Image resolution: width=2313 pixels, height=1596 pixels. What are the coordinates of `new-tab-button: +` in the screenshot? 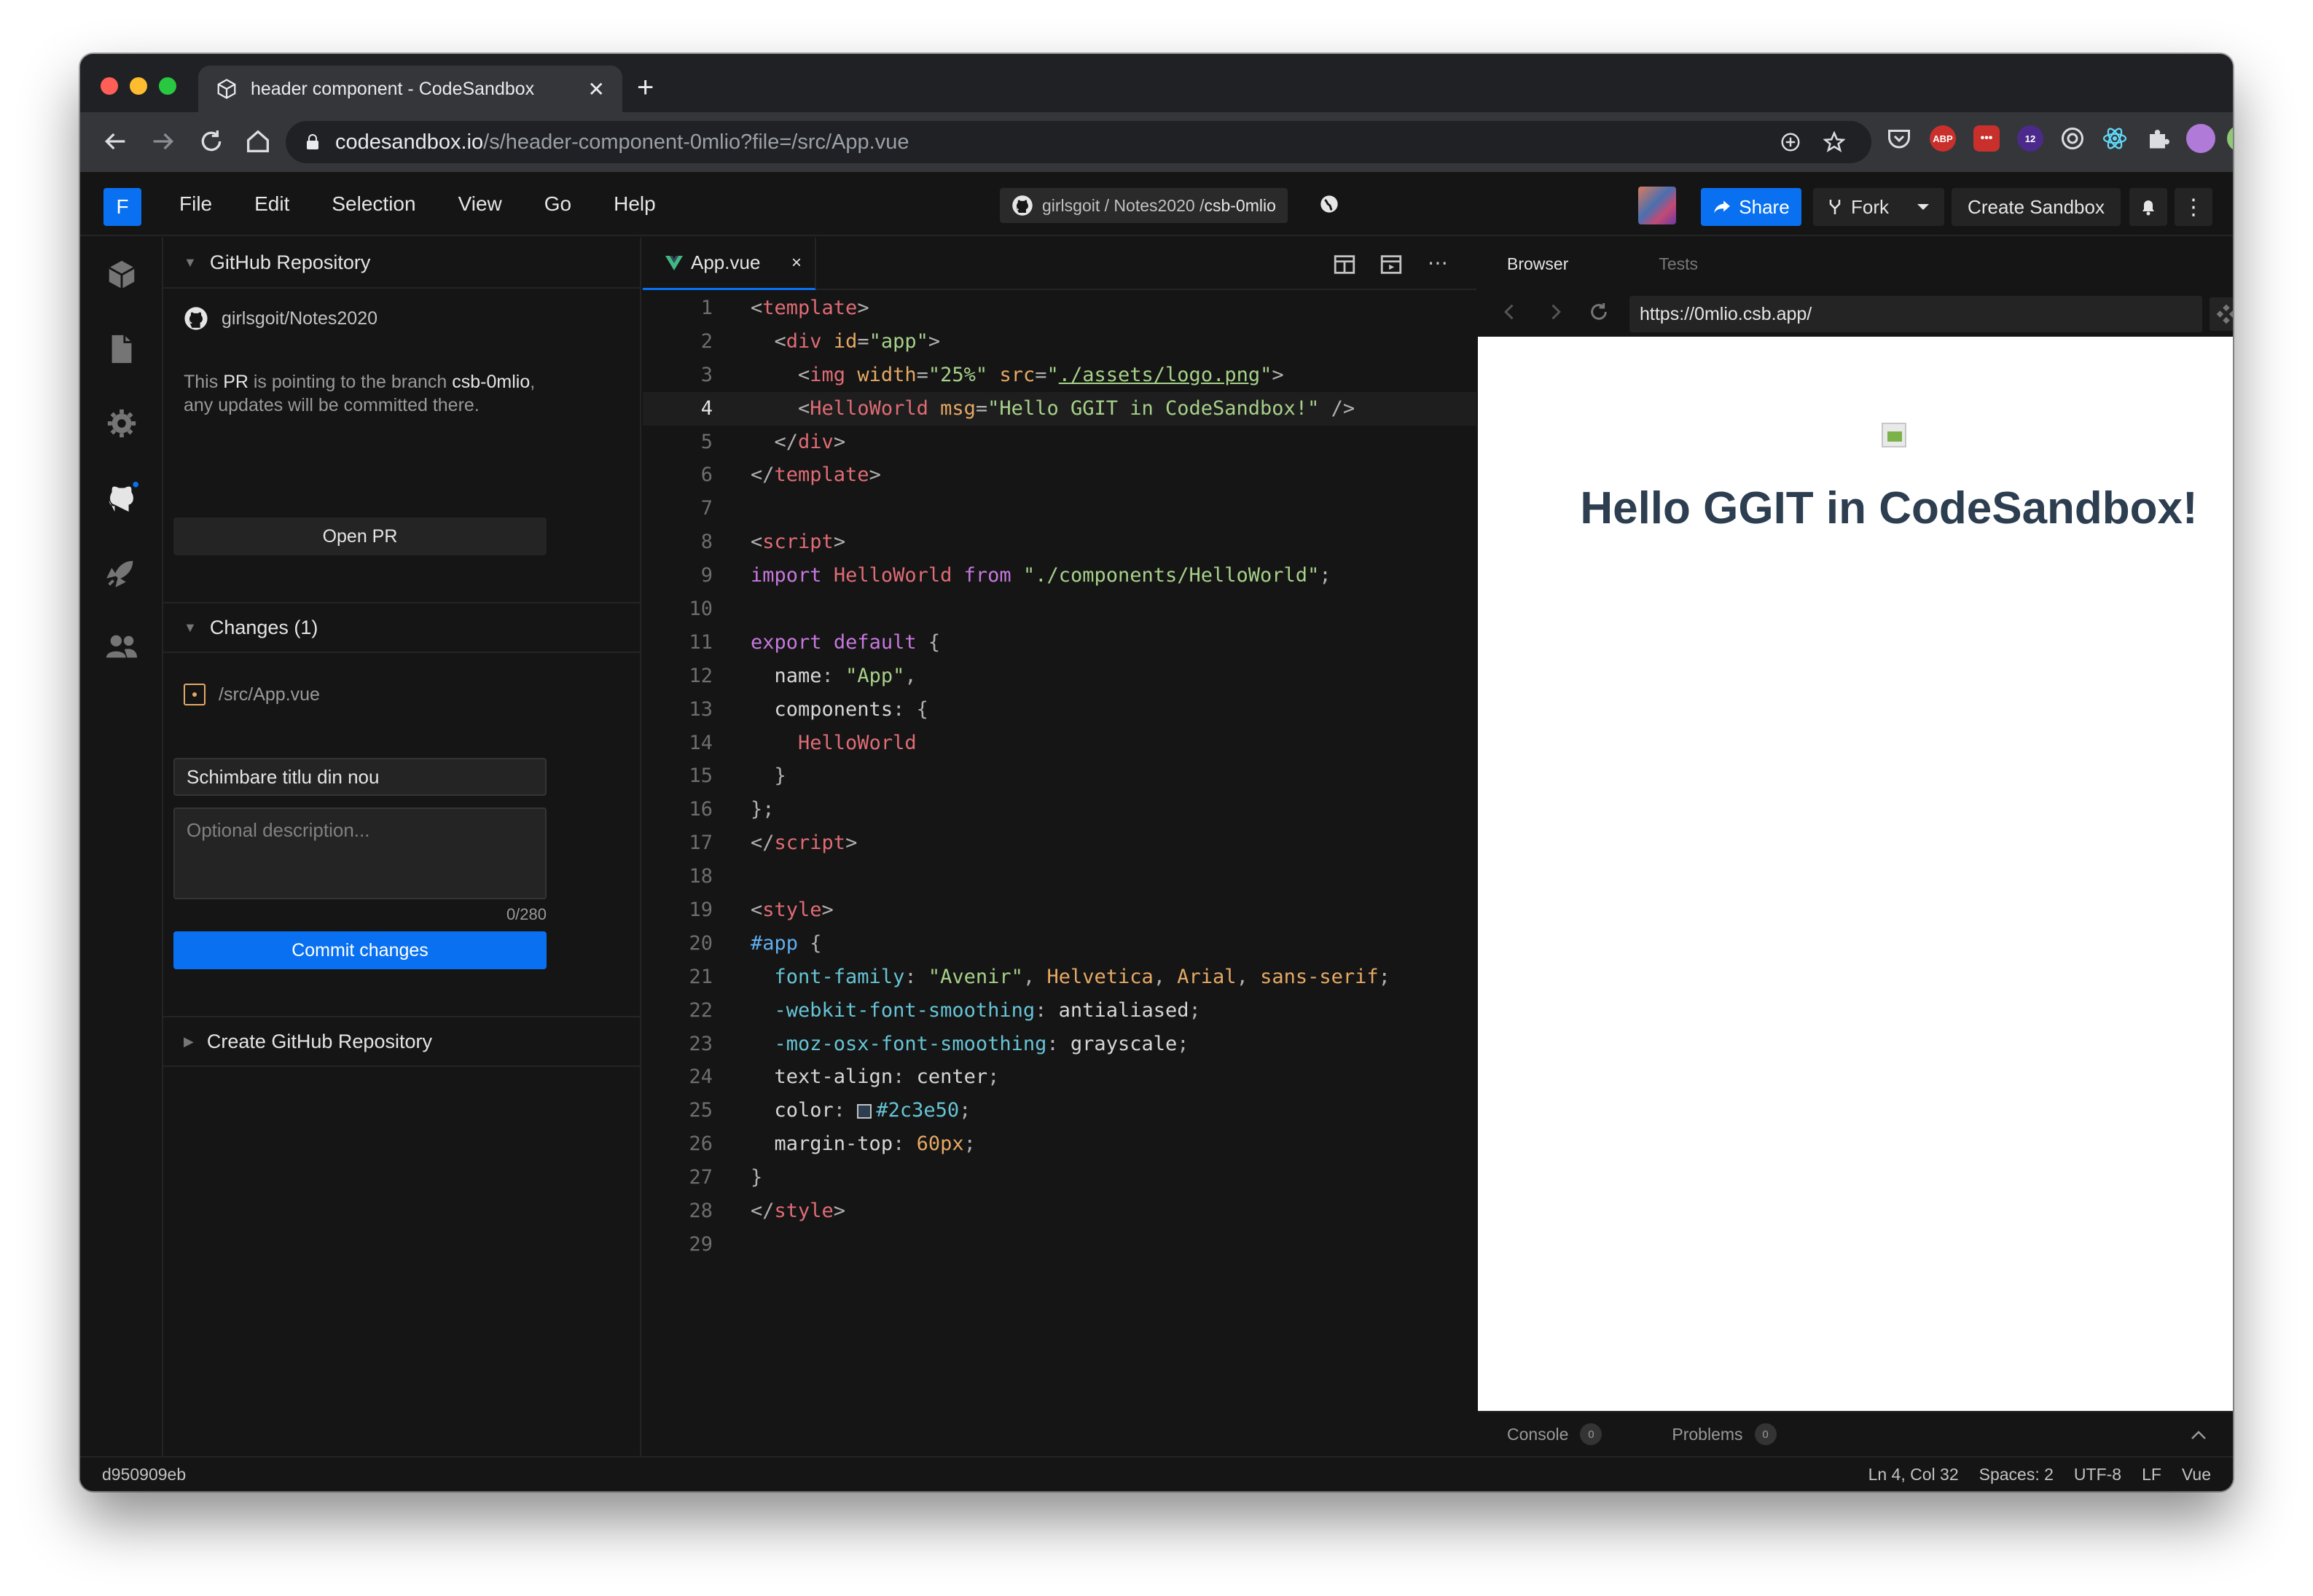 It's located at (645, 87).